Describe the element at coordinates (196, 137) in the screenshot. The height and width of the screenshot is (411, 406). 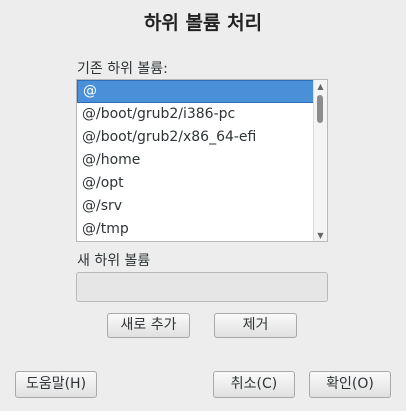
I see `list-item: @/boot/grub2/x86_64-efi` at that location.